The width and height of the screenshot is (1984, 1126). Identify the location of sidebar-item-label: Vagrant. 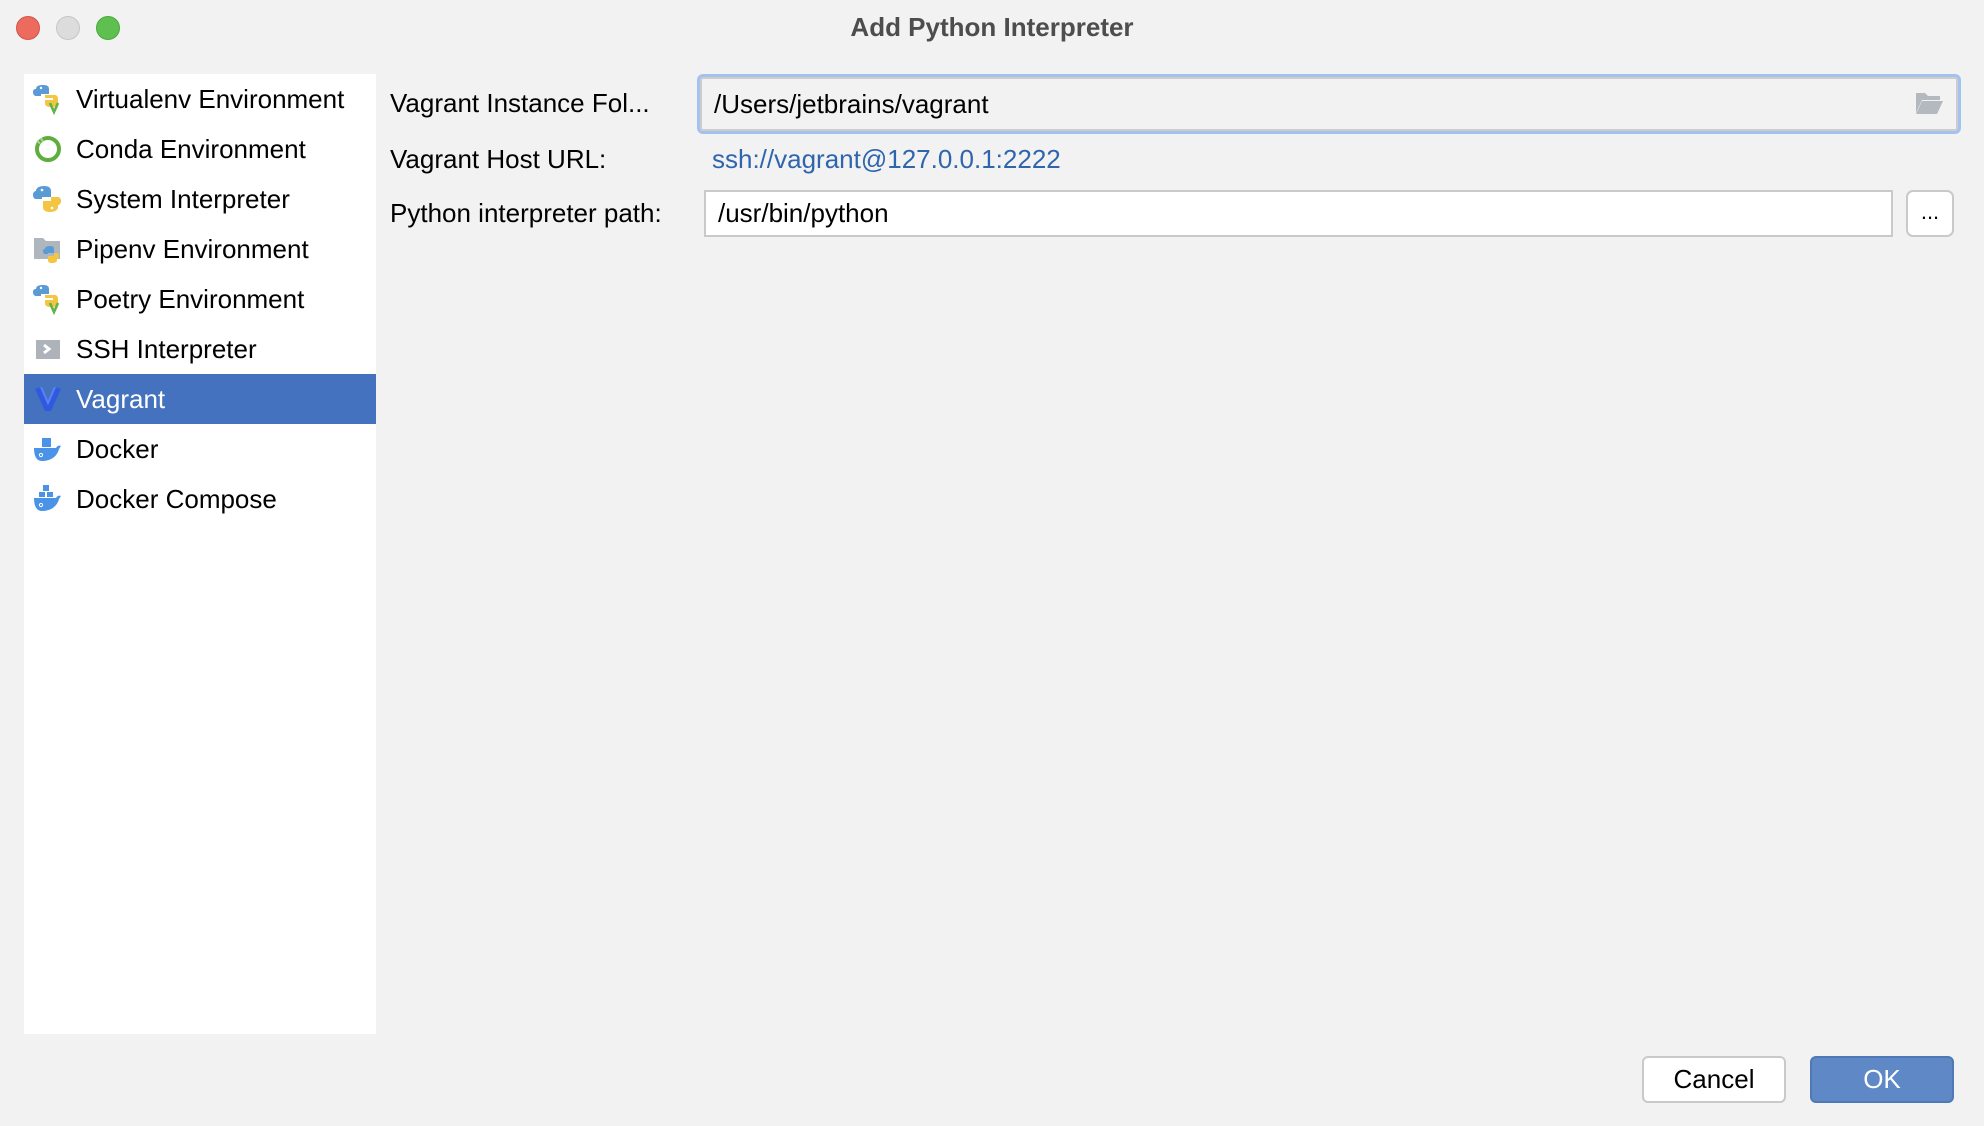
(121, 398).